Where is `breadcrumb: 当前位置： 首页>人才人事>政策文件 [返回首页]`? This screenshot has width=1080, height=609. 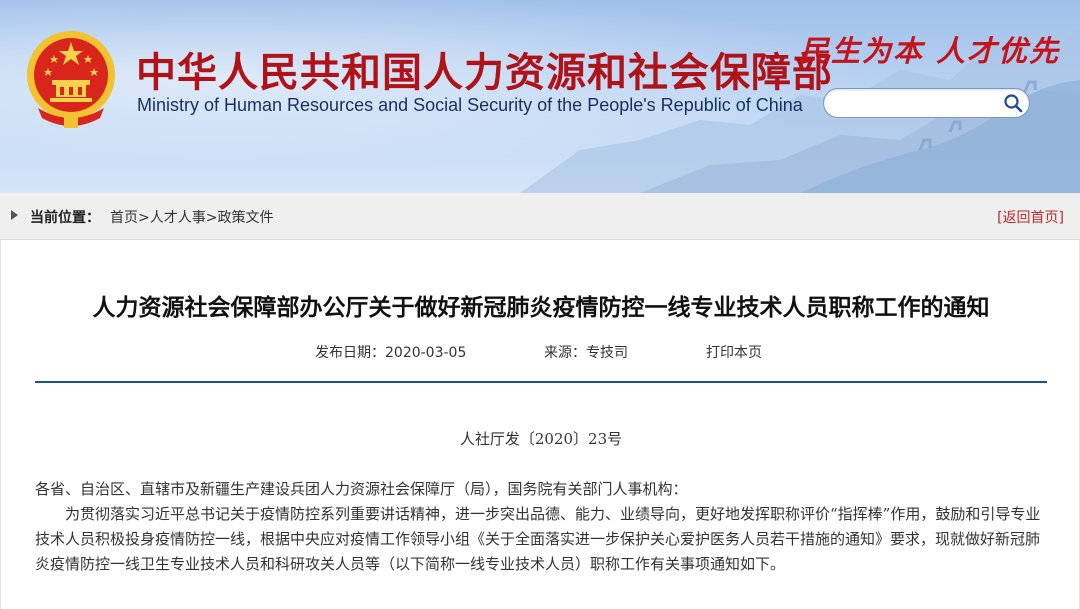
breadcrumb: 当前位置： 首页>人才人事>政策文件 [返回首页] is located at coordinates (540, 216).